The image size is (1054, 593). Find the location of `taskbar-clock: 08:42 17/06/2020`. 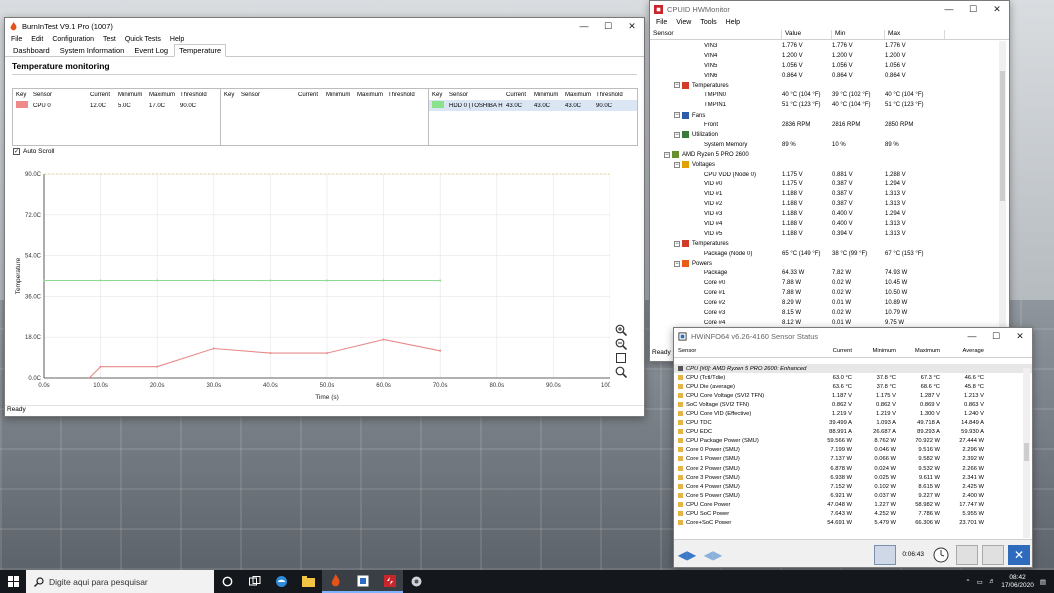

taskbar-clock: 08:42 17/06/2020 is located at coordinates (1017, 582).